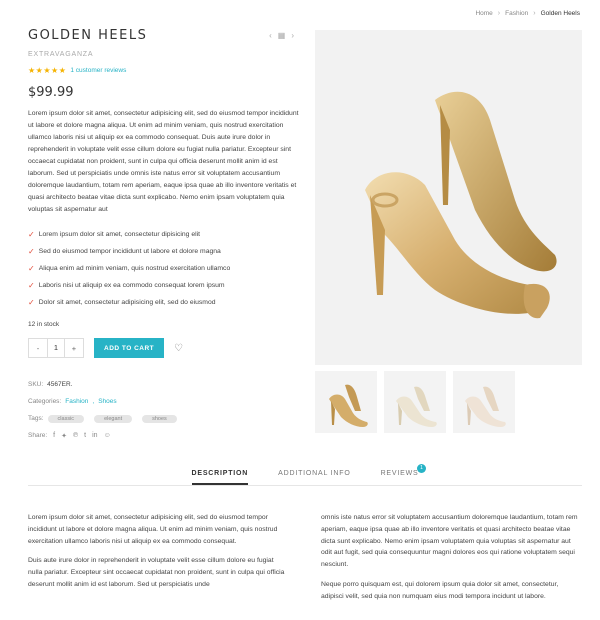 This screenshot has width=600, height=620. I want to click on categories-row: Categories: Fashion, Shoes, so click(72, 401).